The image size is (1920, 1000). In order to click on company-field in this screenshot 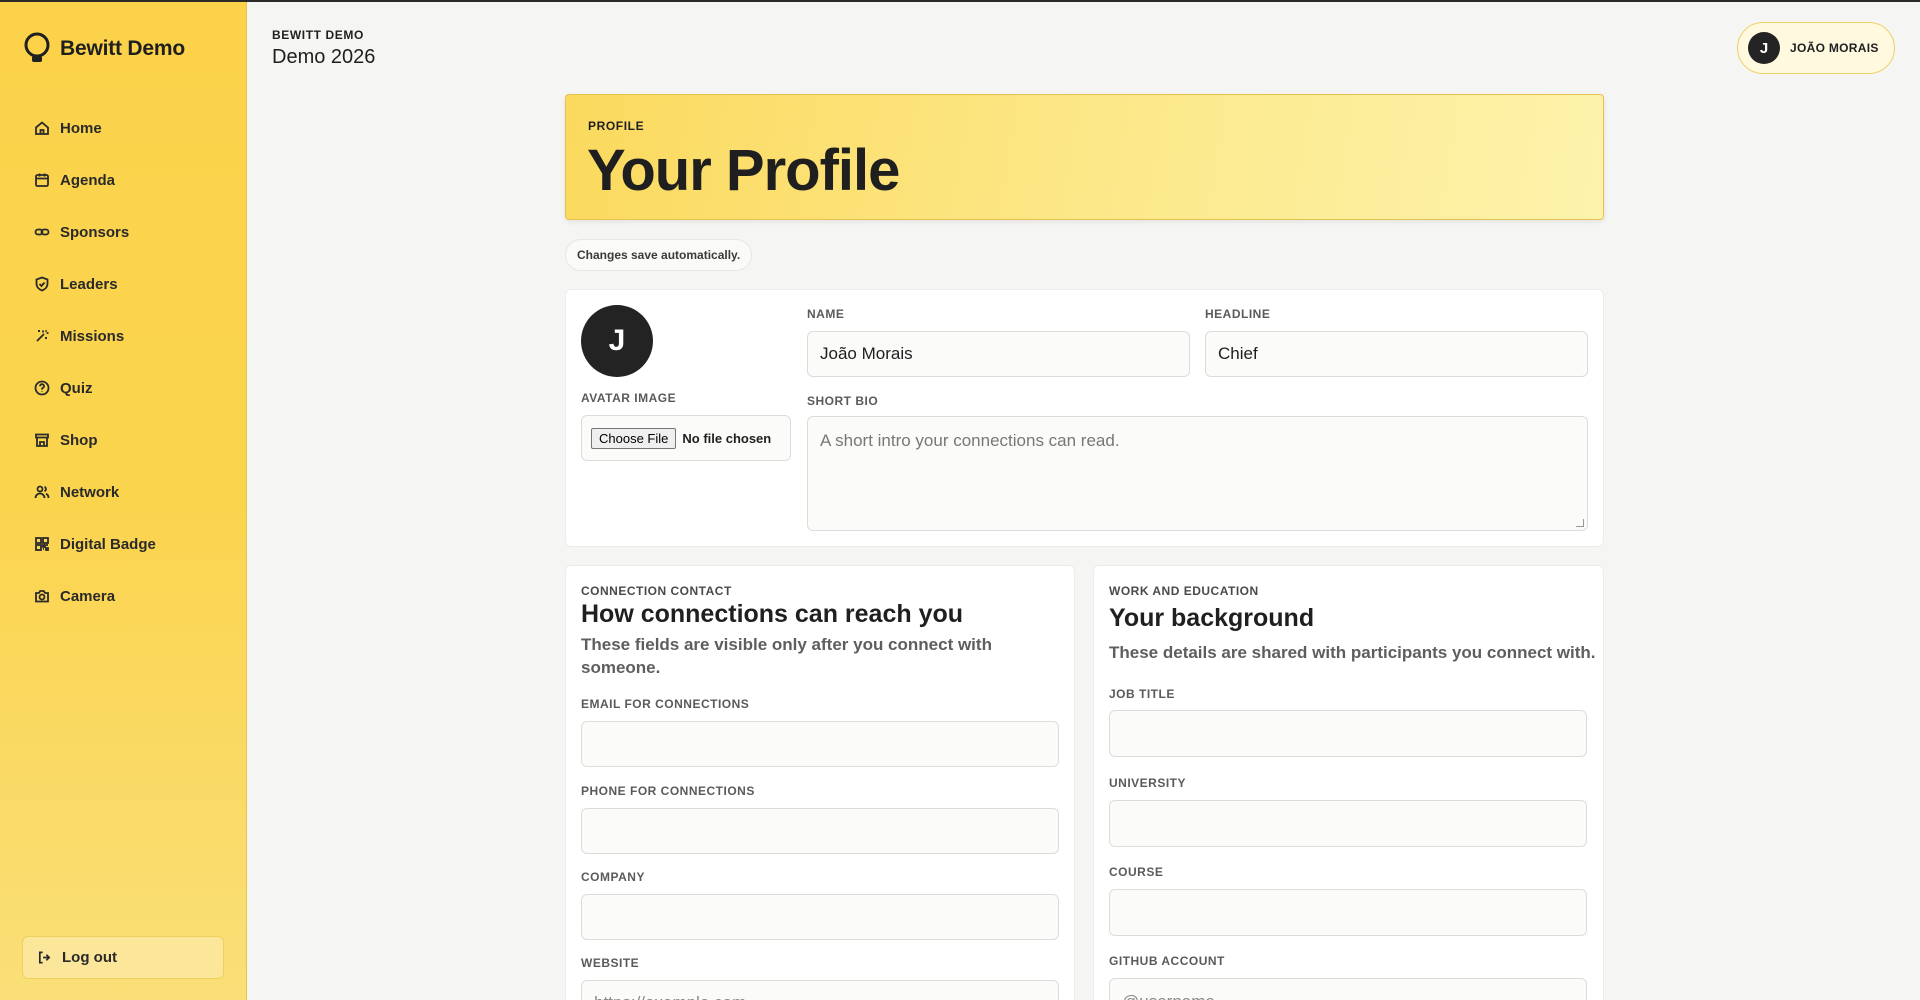, I will do `click(820, 917)`.